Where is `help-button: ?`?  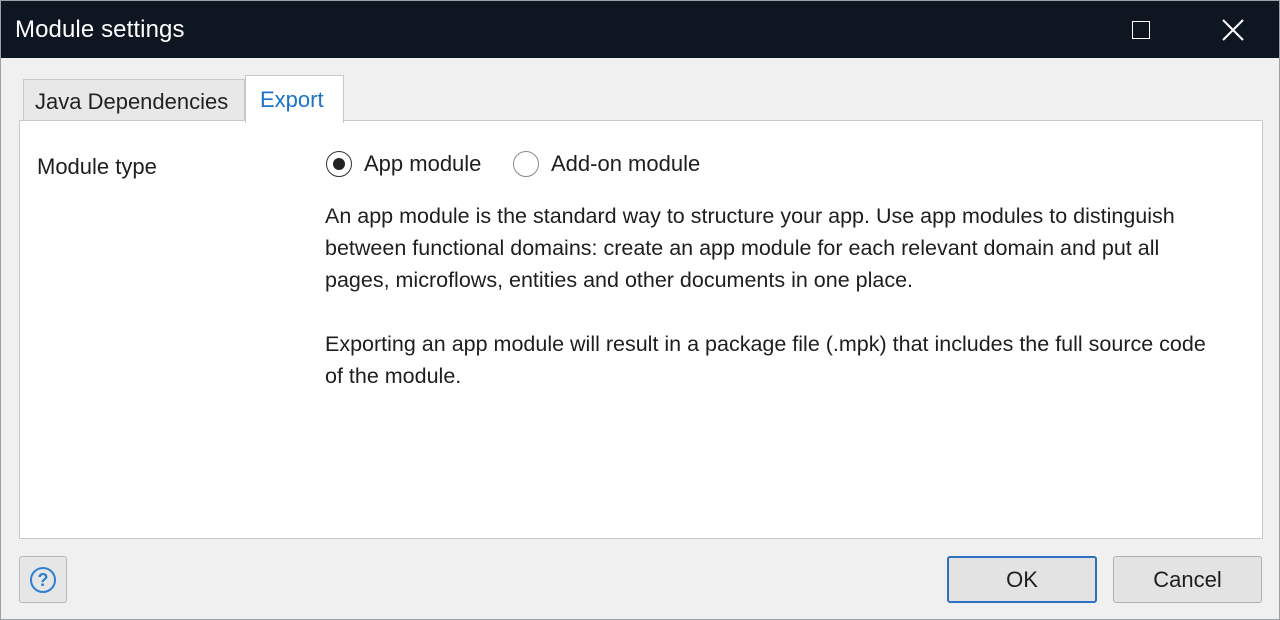
help-button: ? is located at coordinates (43, 579).